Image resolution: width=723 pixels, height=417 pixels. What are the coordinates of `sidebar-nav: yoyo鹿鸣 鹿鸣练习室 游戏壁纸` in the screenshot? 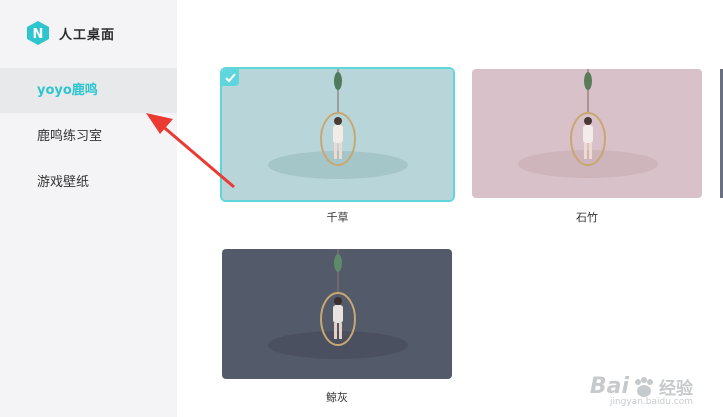 It's located at (88, 136).